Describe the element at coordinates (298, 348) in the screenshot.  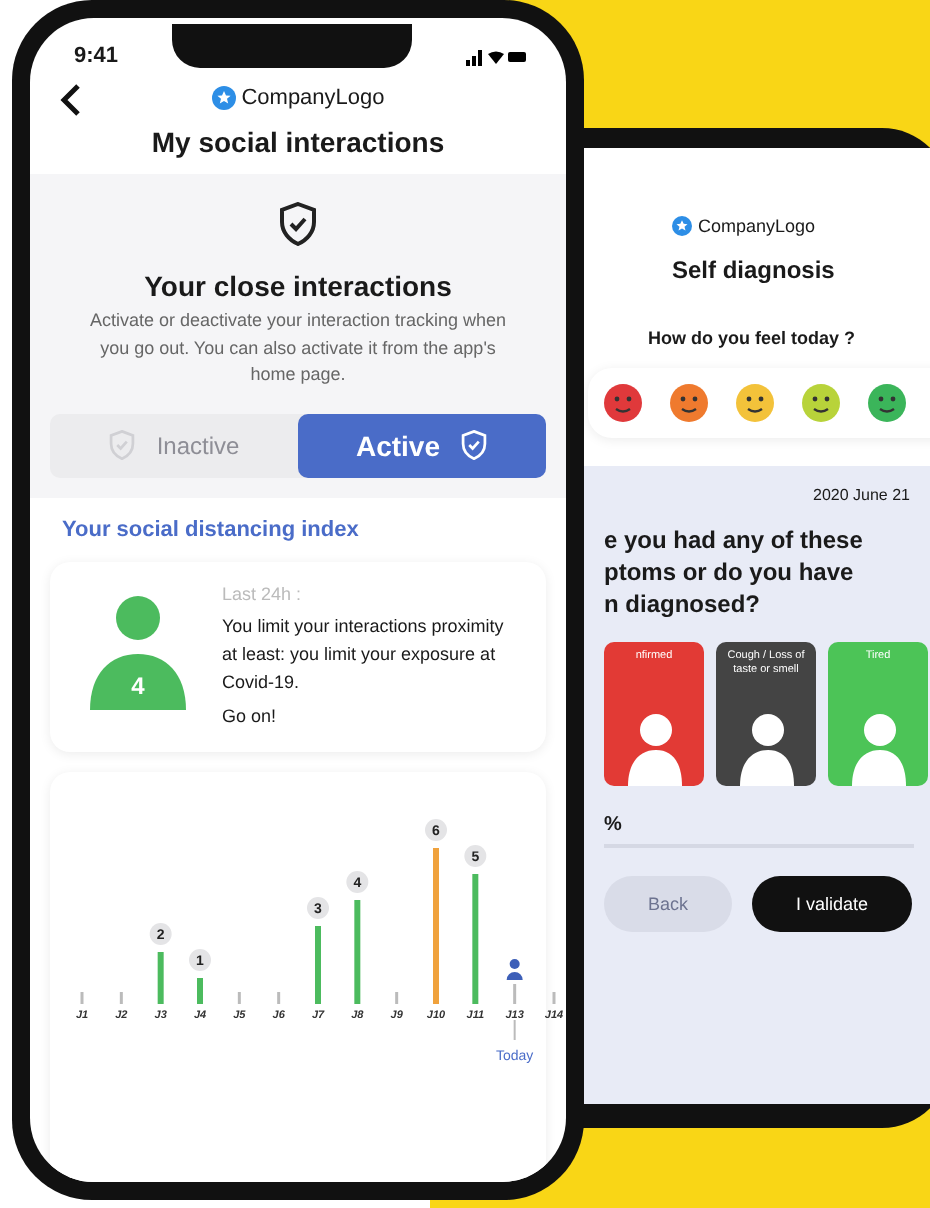
I see `section-description: Activate or deactivate your interaction tracking when you go out. You can also activate it from the app's home page.` at that location.